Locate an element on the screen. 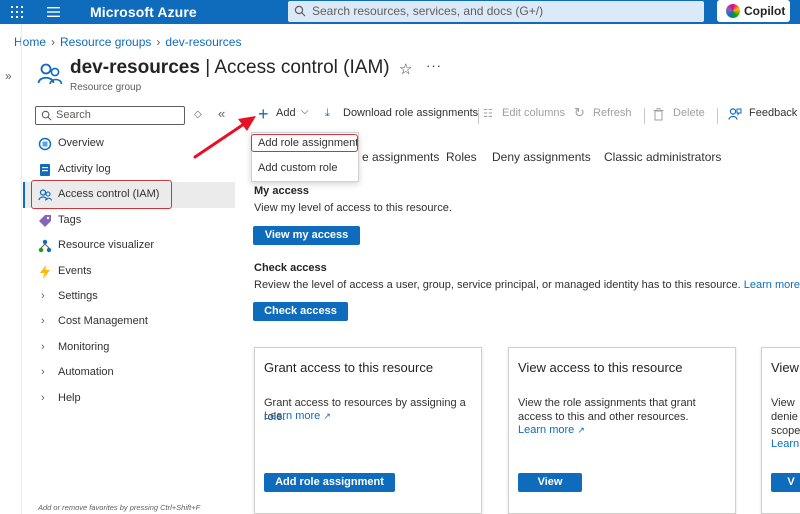 The width and height of the screenshot is (800, 514). app-launcher-icon is located at coordinates (17, 12).